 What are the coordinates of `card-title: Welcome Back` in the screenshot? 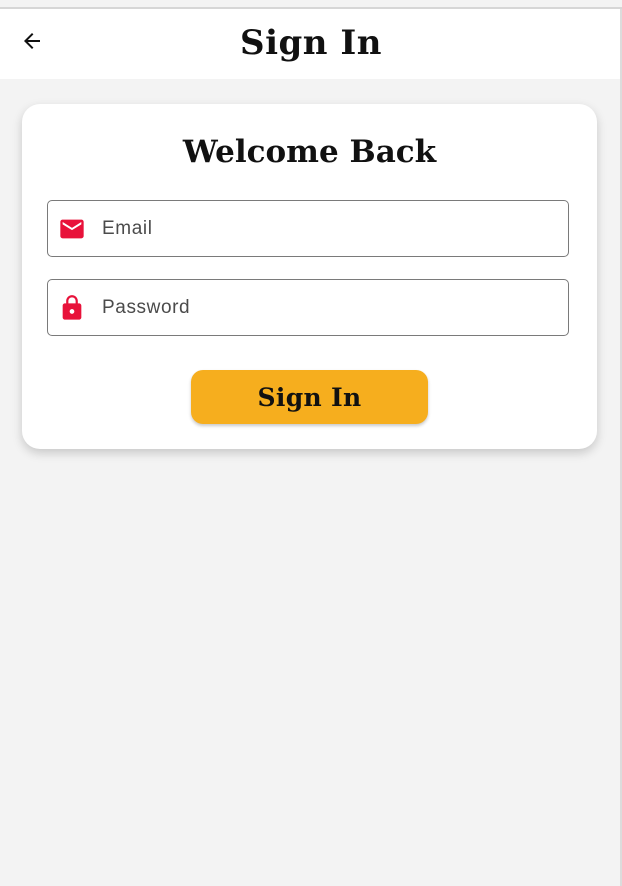 It's located at (309, 152).